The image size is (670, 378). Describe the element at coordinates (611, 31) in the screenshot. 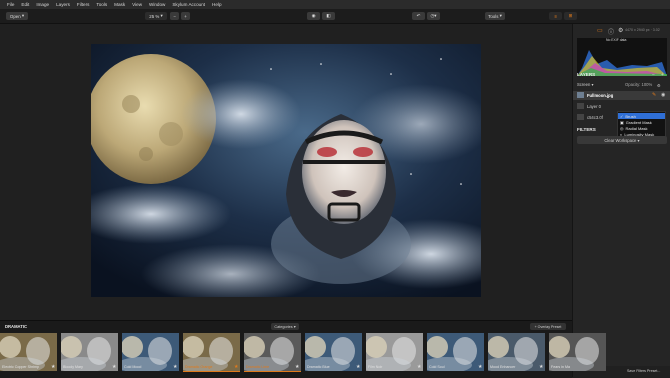

I see `info-icon: ⓘ` at that location.